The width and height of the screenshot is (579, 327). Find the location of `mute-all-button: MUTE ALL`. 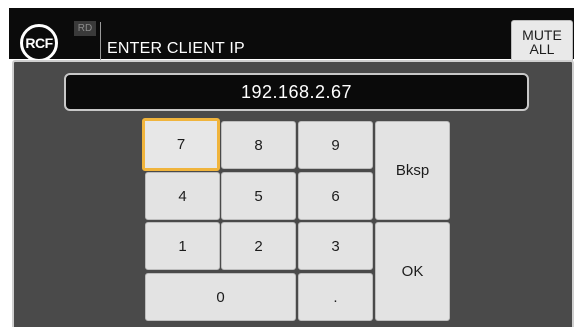

mute-all-button: MUTE ALL is located at coordinates (542, 42).